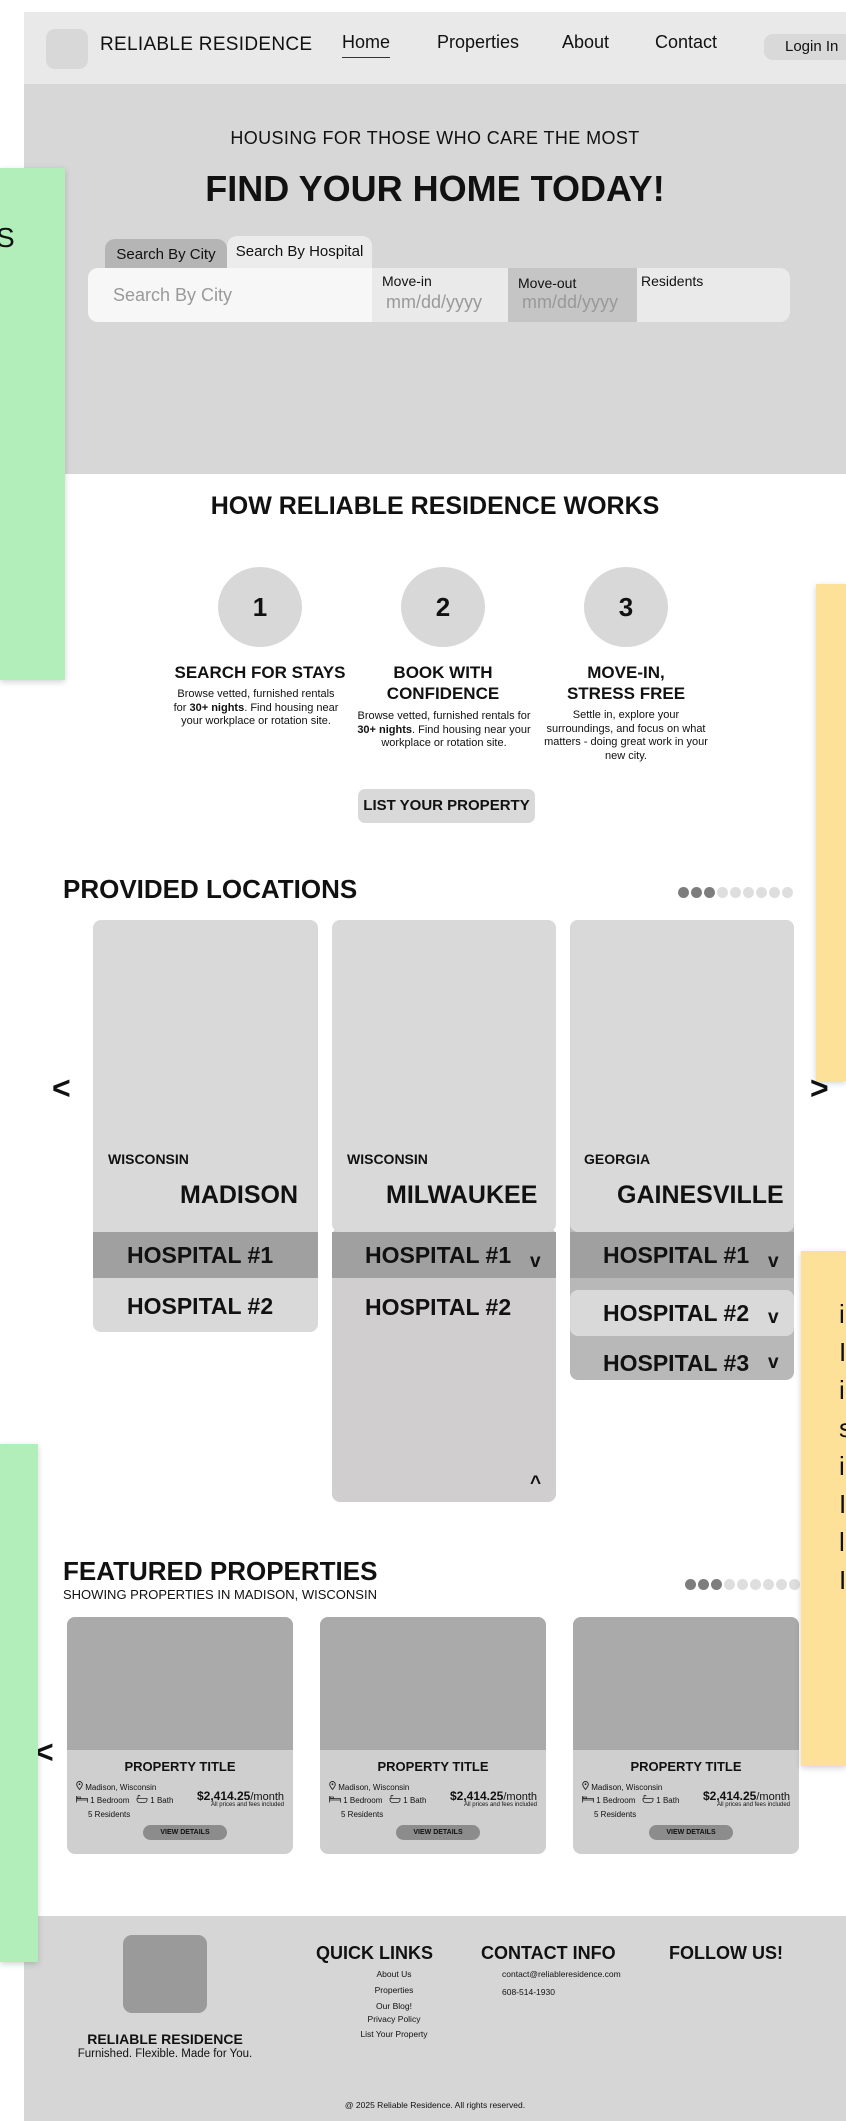  I want to click on logo-placeholder, so click(67, 49).